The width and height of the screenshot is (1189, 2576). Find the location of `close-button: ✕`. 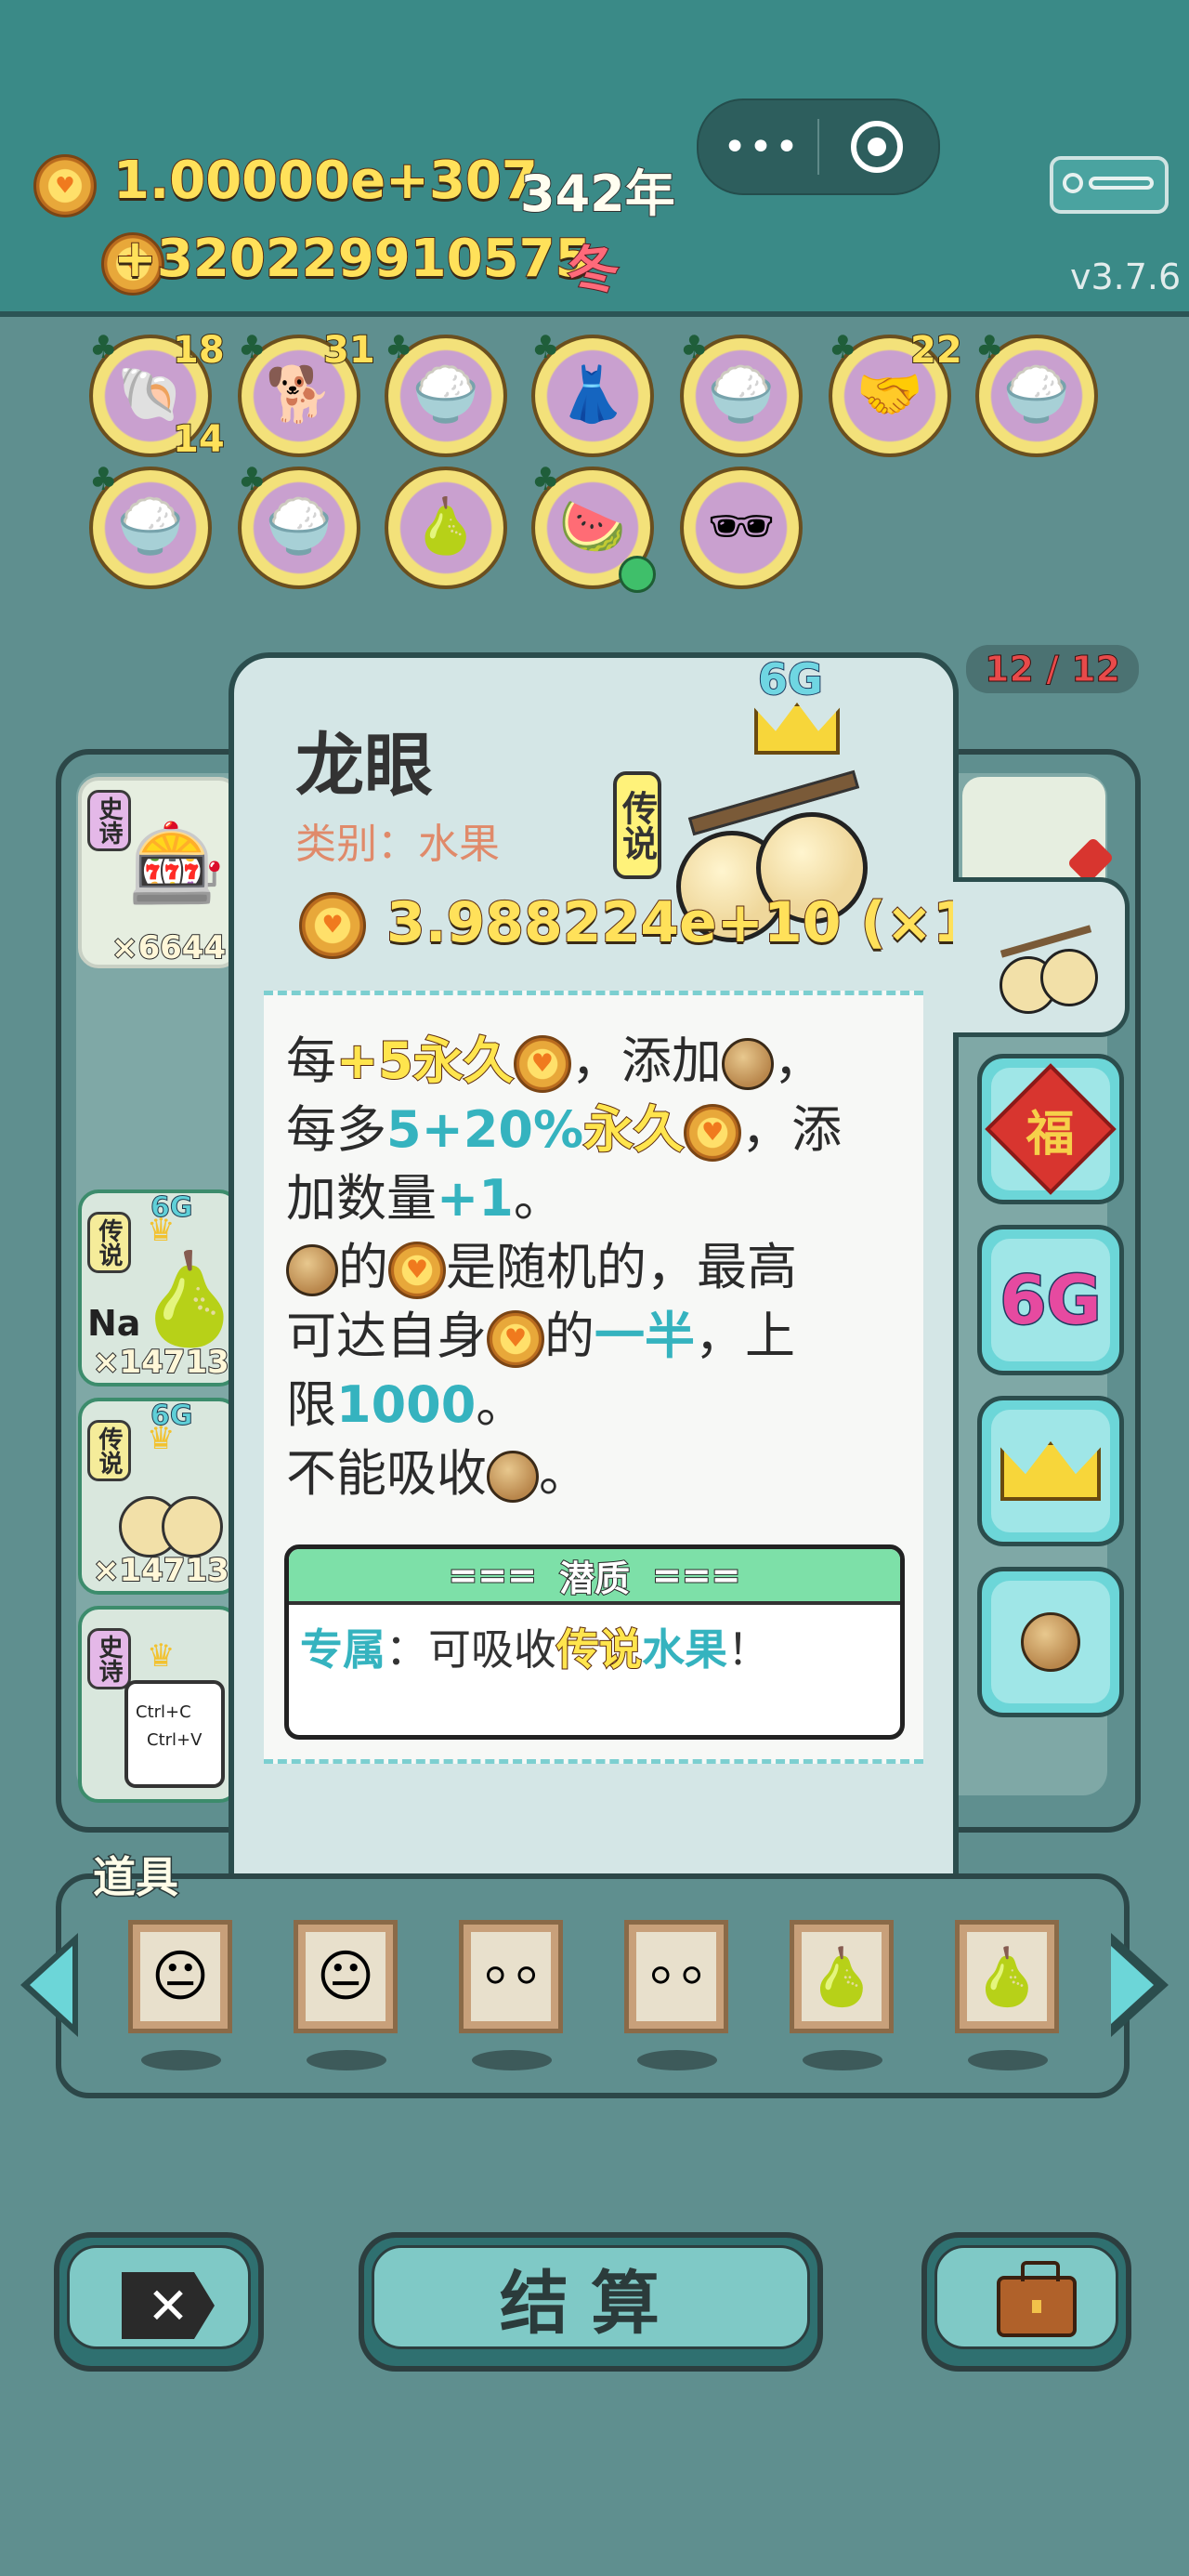

close-button: ✕ is located at coordinates (159, 2302).